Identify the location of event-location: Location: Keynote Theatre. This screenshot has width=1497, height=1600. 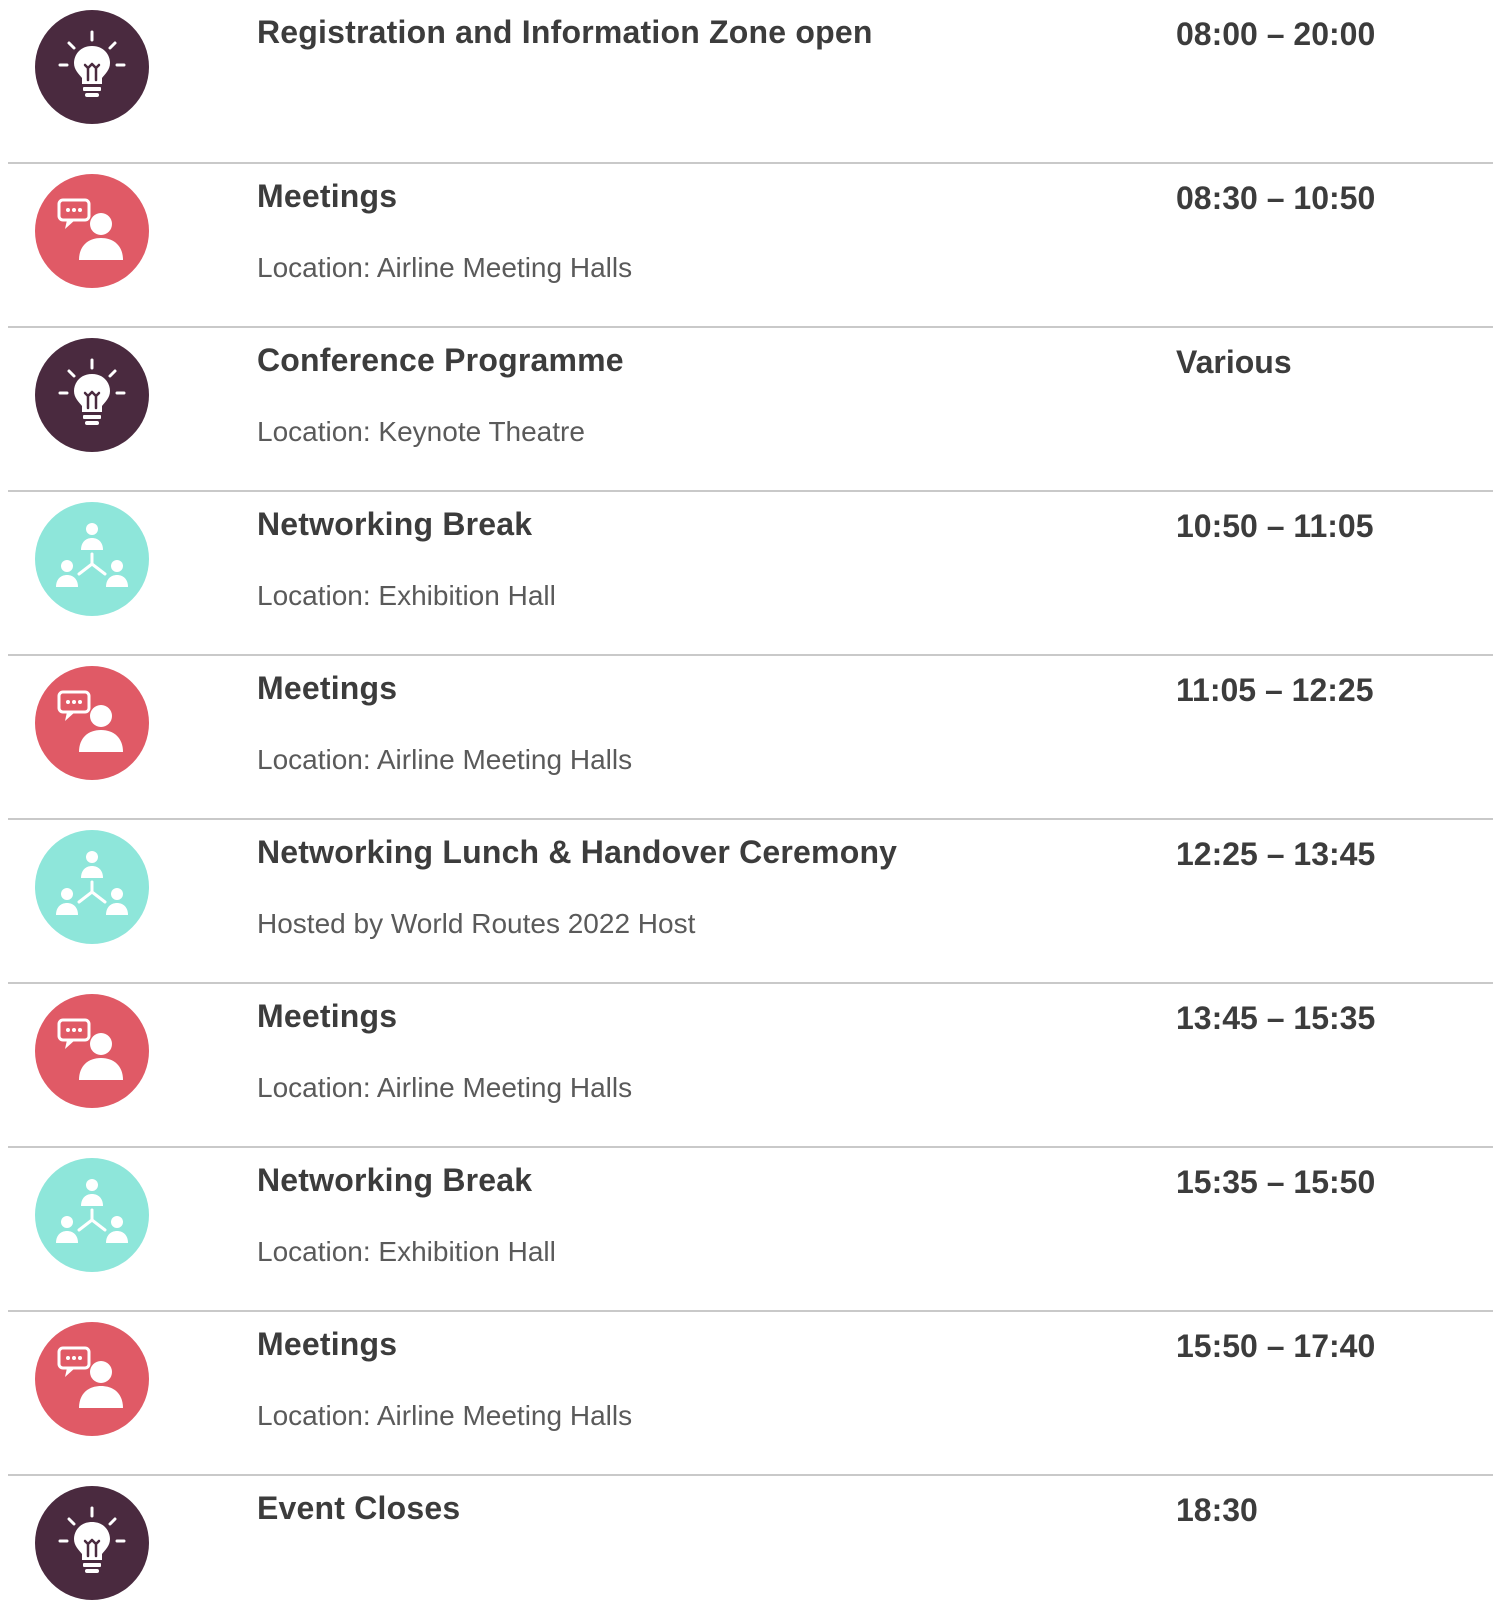
(421, 431).